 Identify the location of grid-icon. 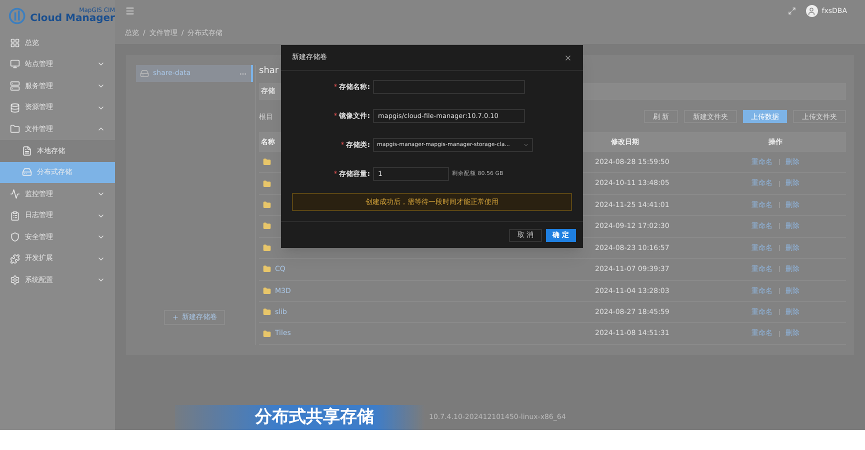
(15, 43).